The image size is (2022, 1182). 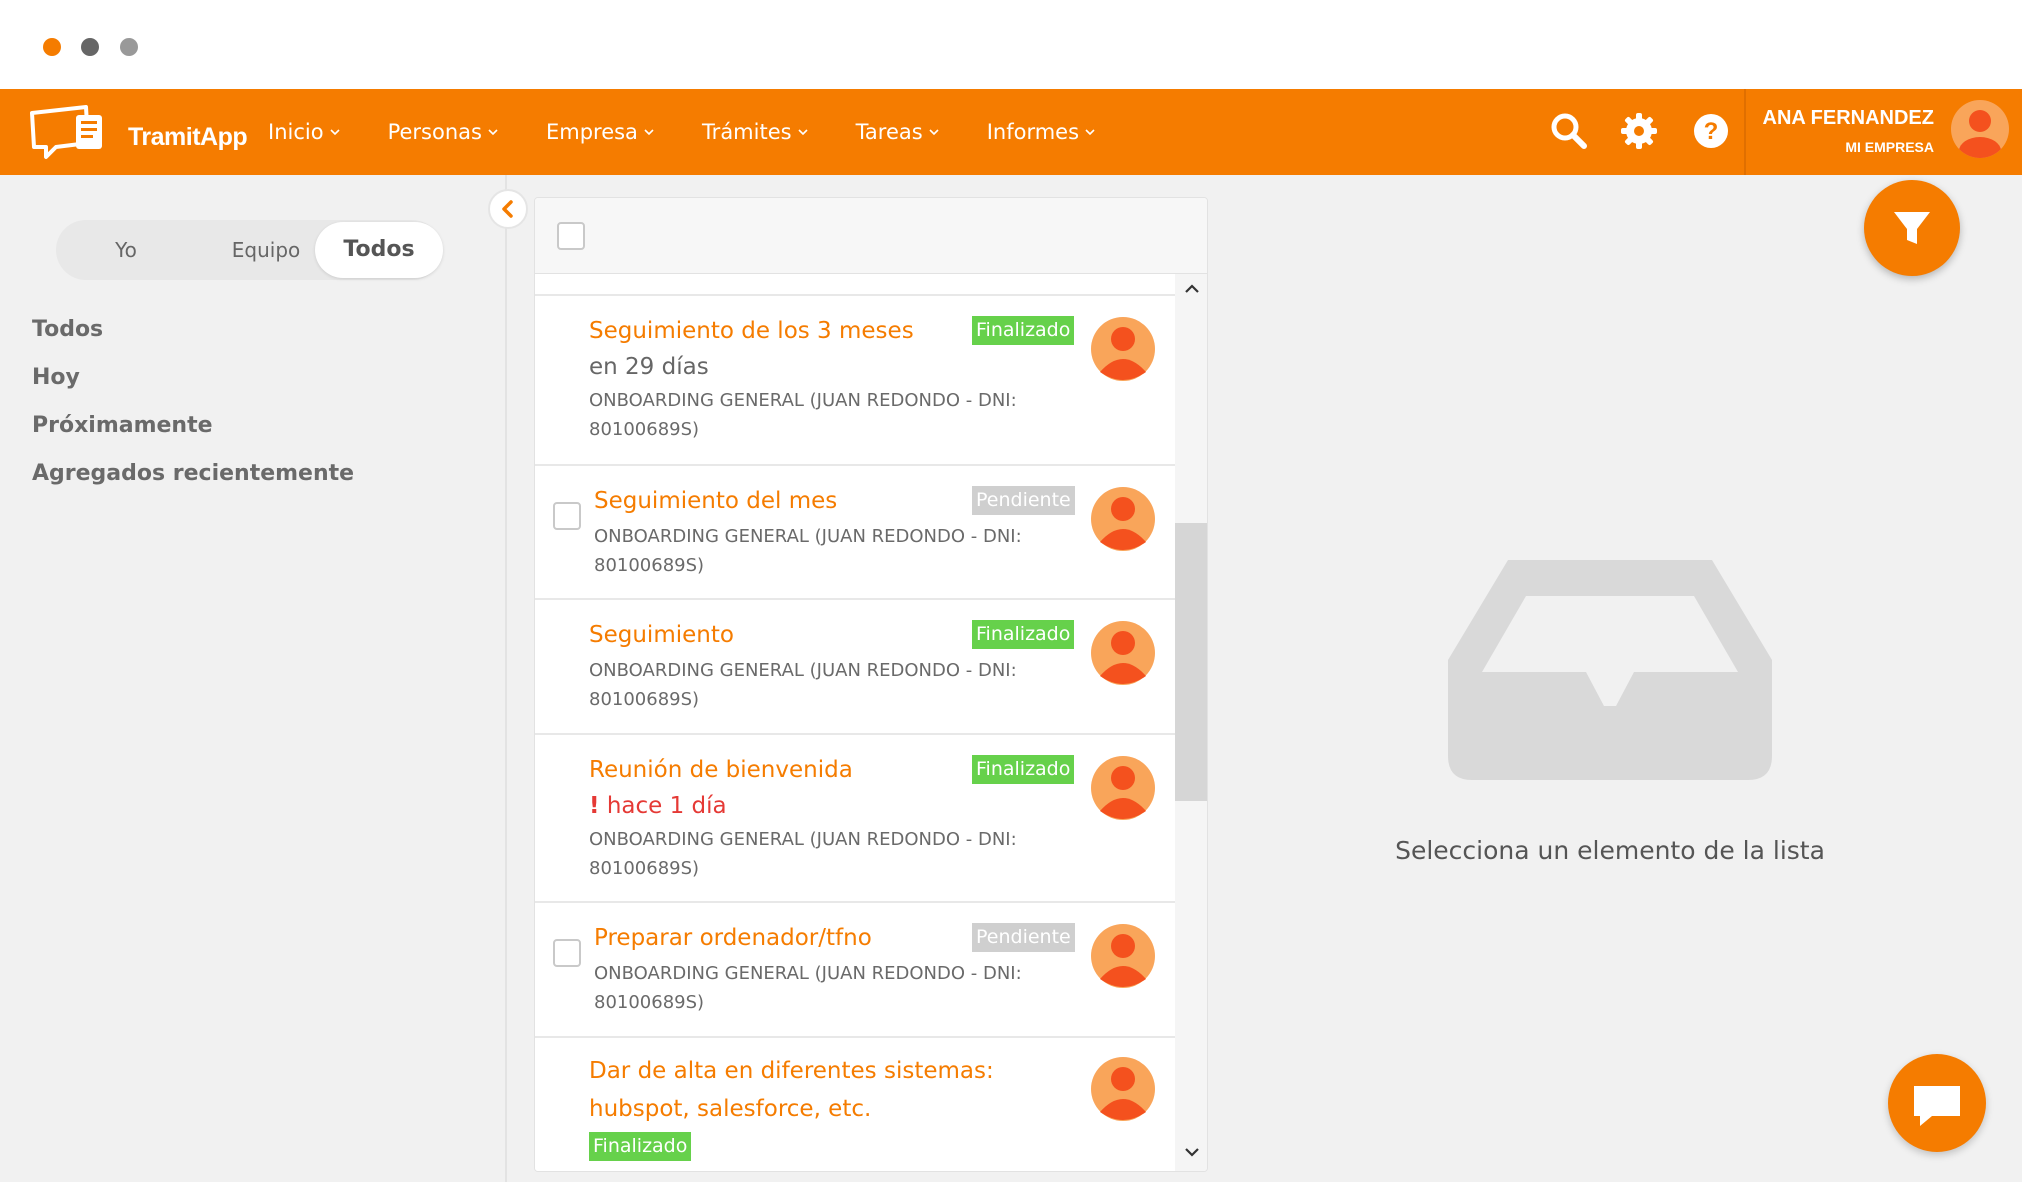 What do you see at coordinates (508, 209) in the screenshot?
I see `collapse-sidebar-button` at bounding box center [508, 209].